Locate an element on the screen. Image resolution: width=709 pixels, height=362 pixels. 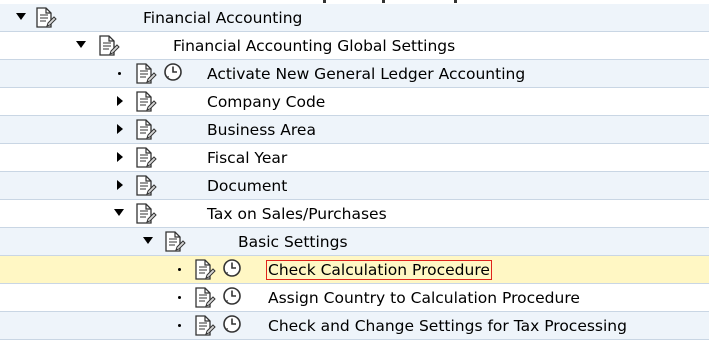
tree-node-assign-country-to-calculation-procedure: Assign Country to Calculation Procedure is located at coordinates (354, 298).